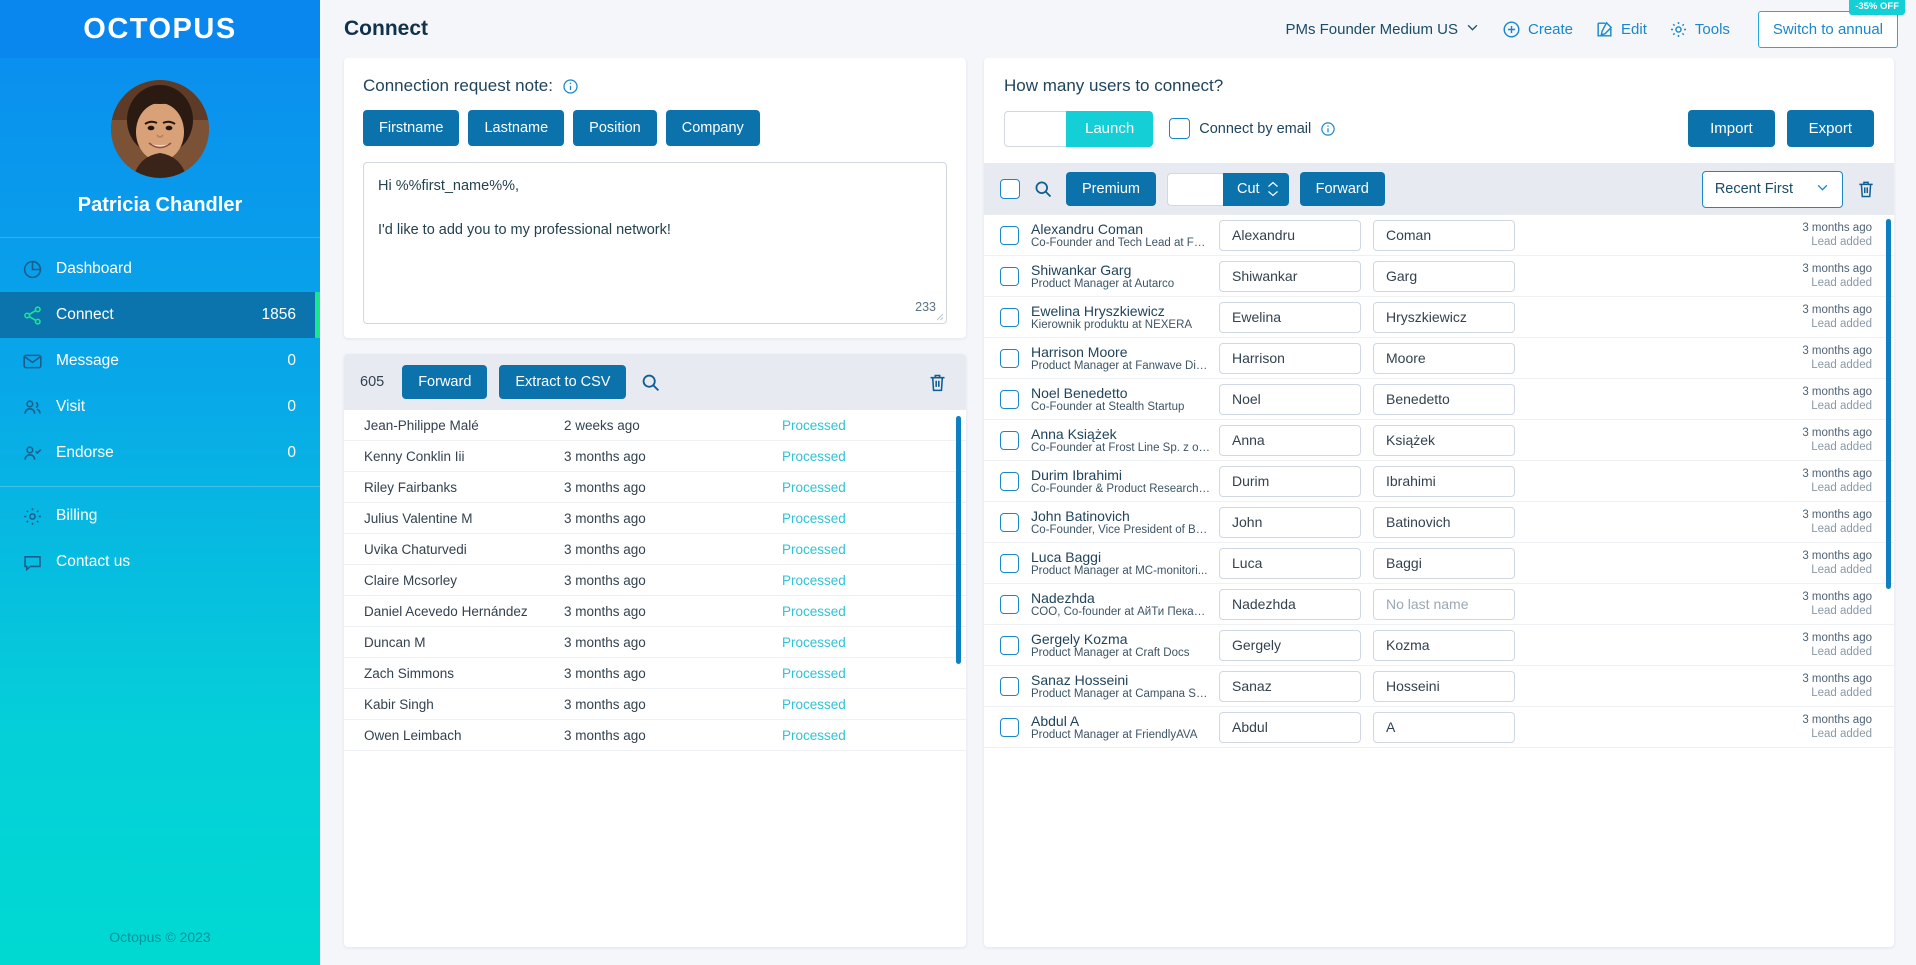 Image resolution: width=1916 pixels, height=965 pixels. Describe the element at coordinates (1290, 563) in the screenshot. I see `first-name-field: Luca` at that location.